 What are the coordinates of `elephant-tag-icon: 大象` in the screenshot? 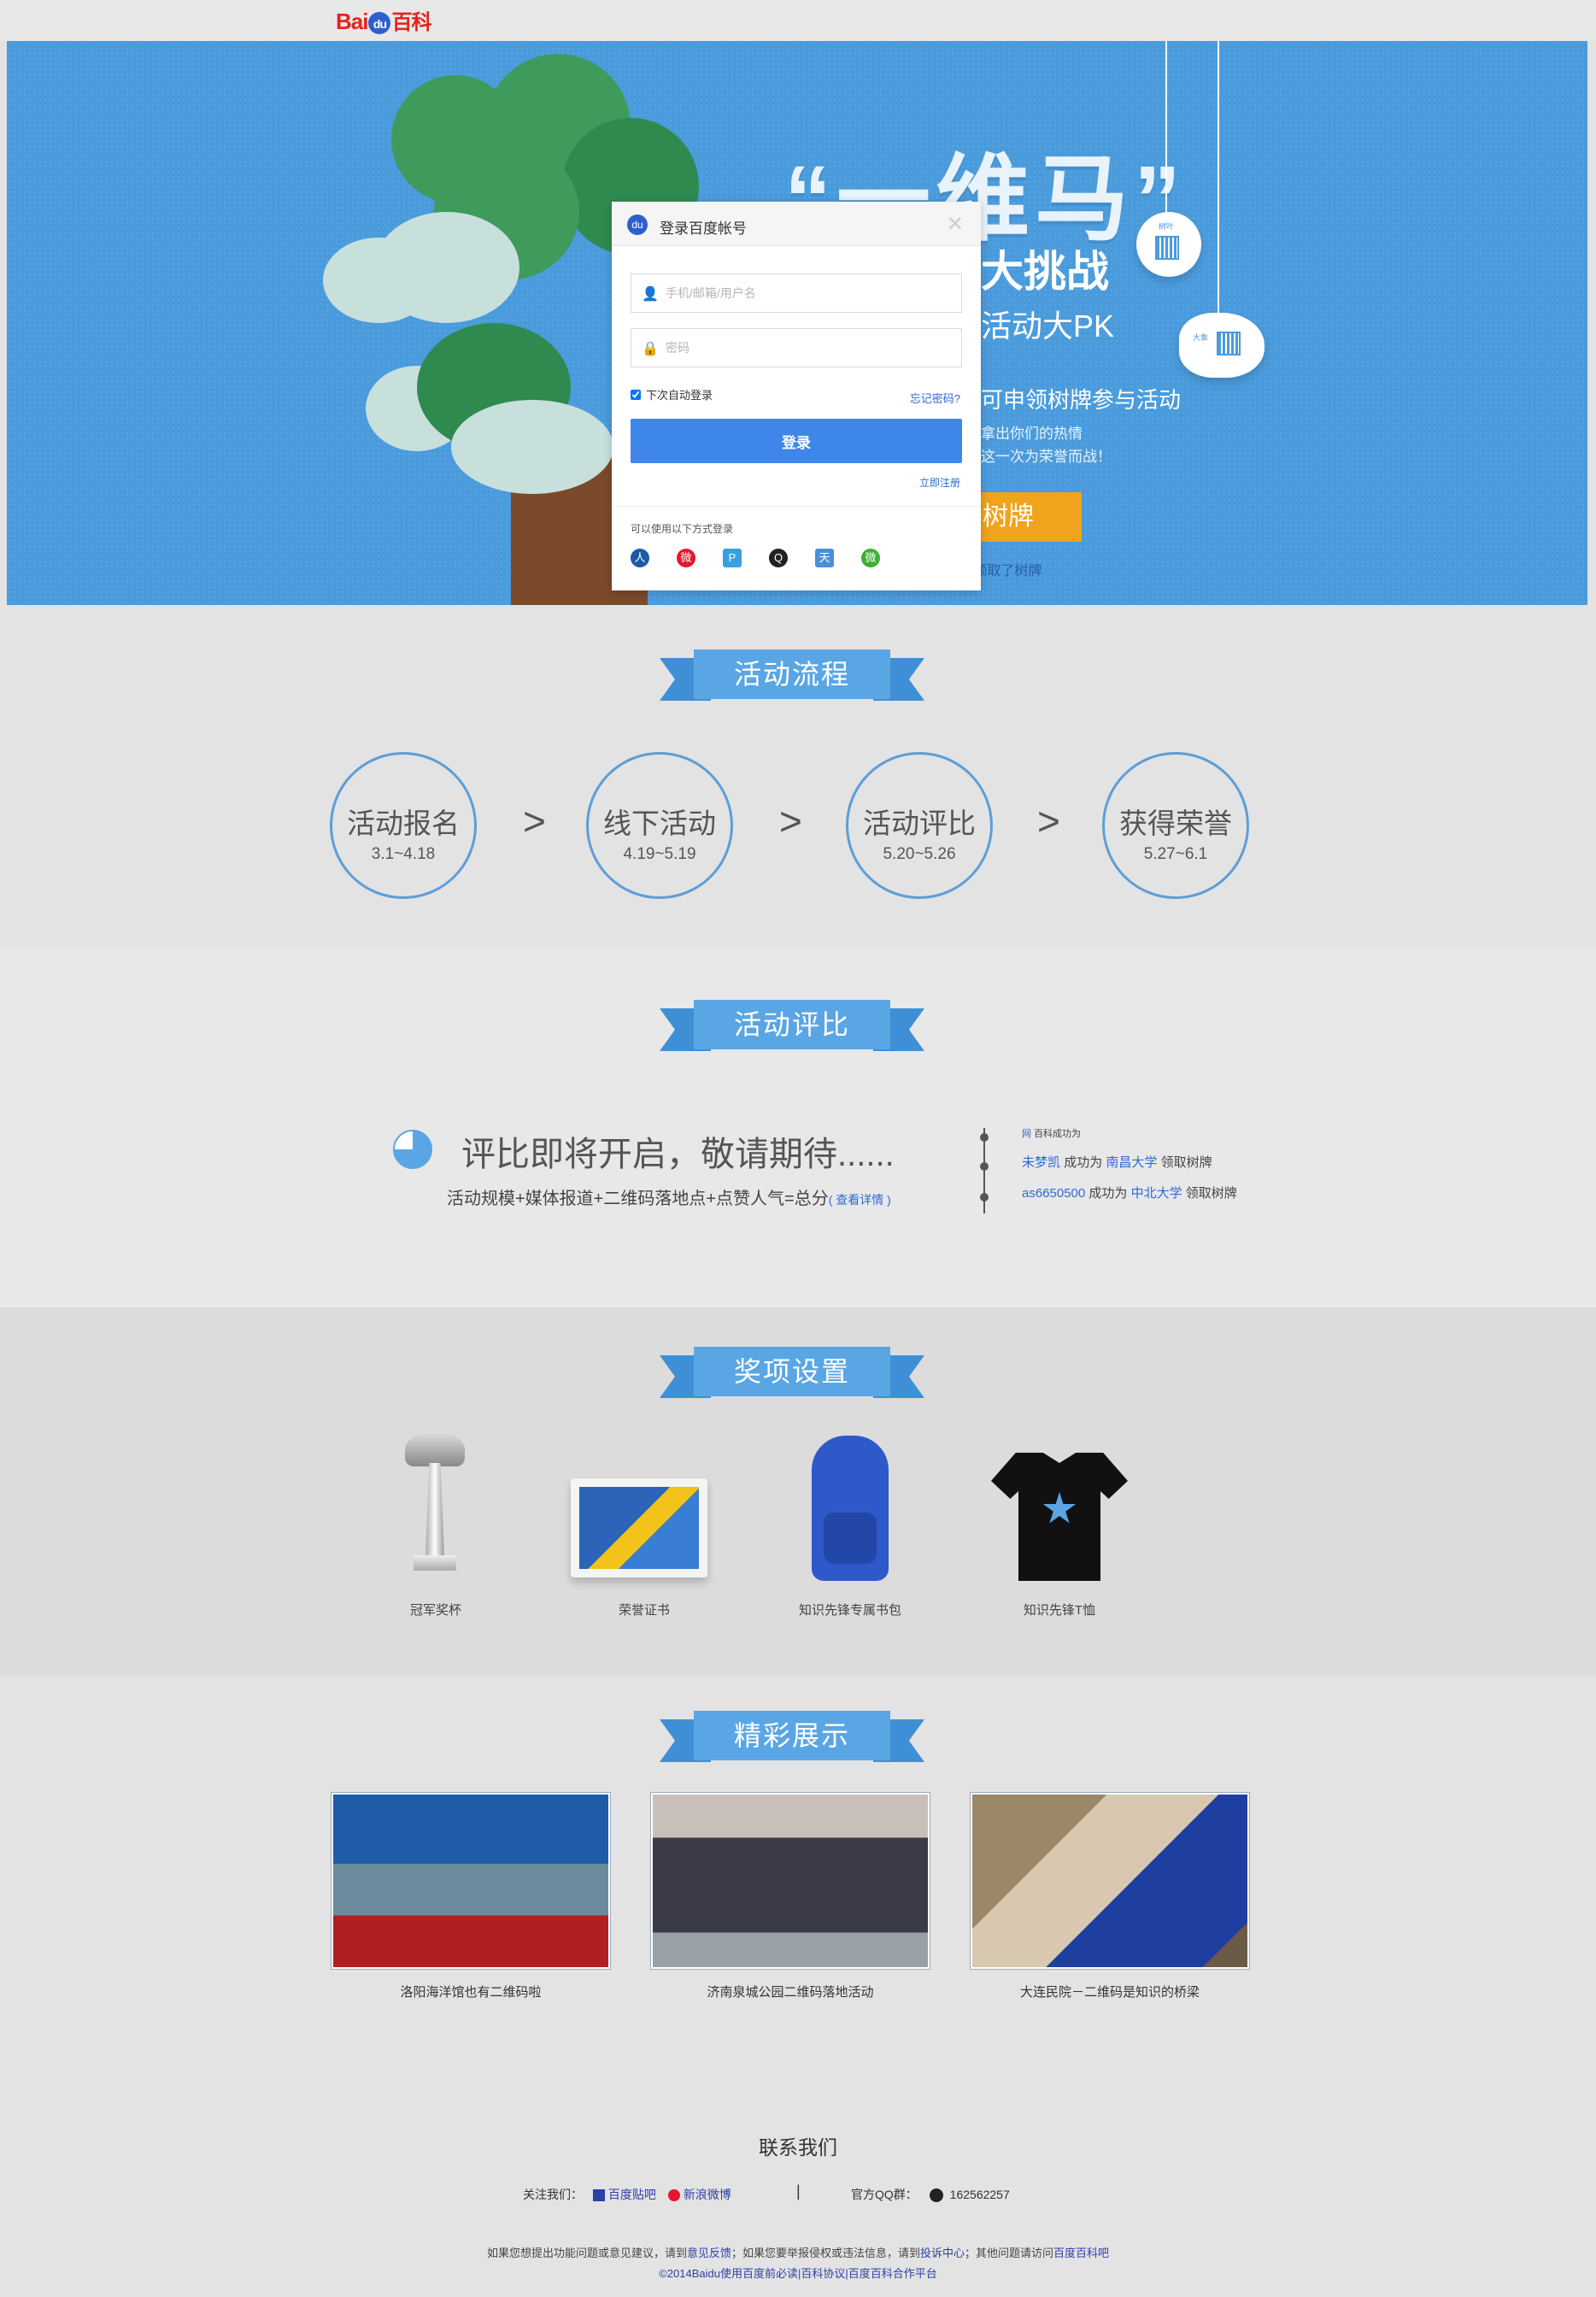 It's located at (1221, 345).